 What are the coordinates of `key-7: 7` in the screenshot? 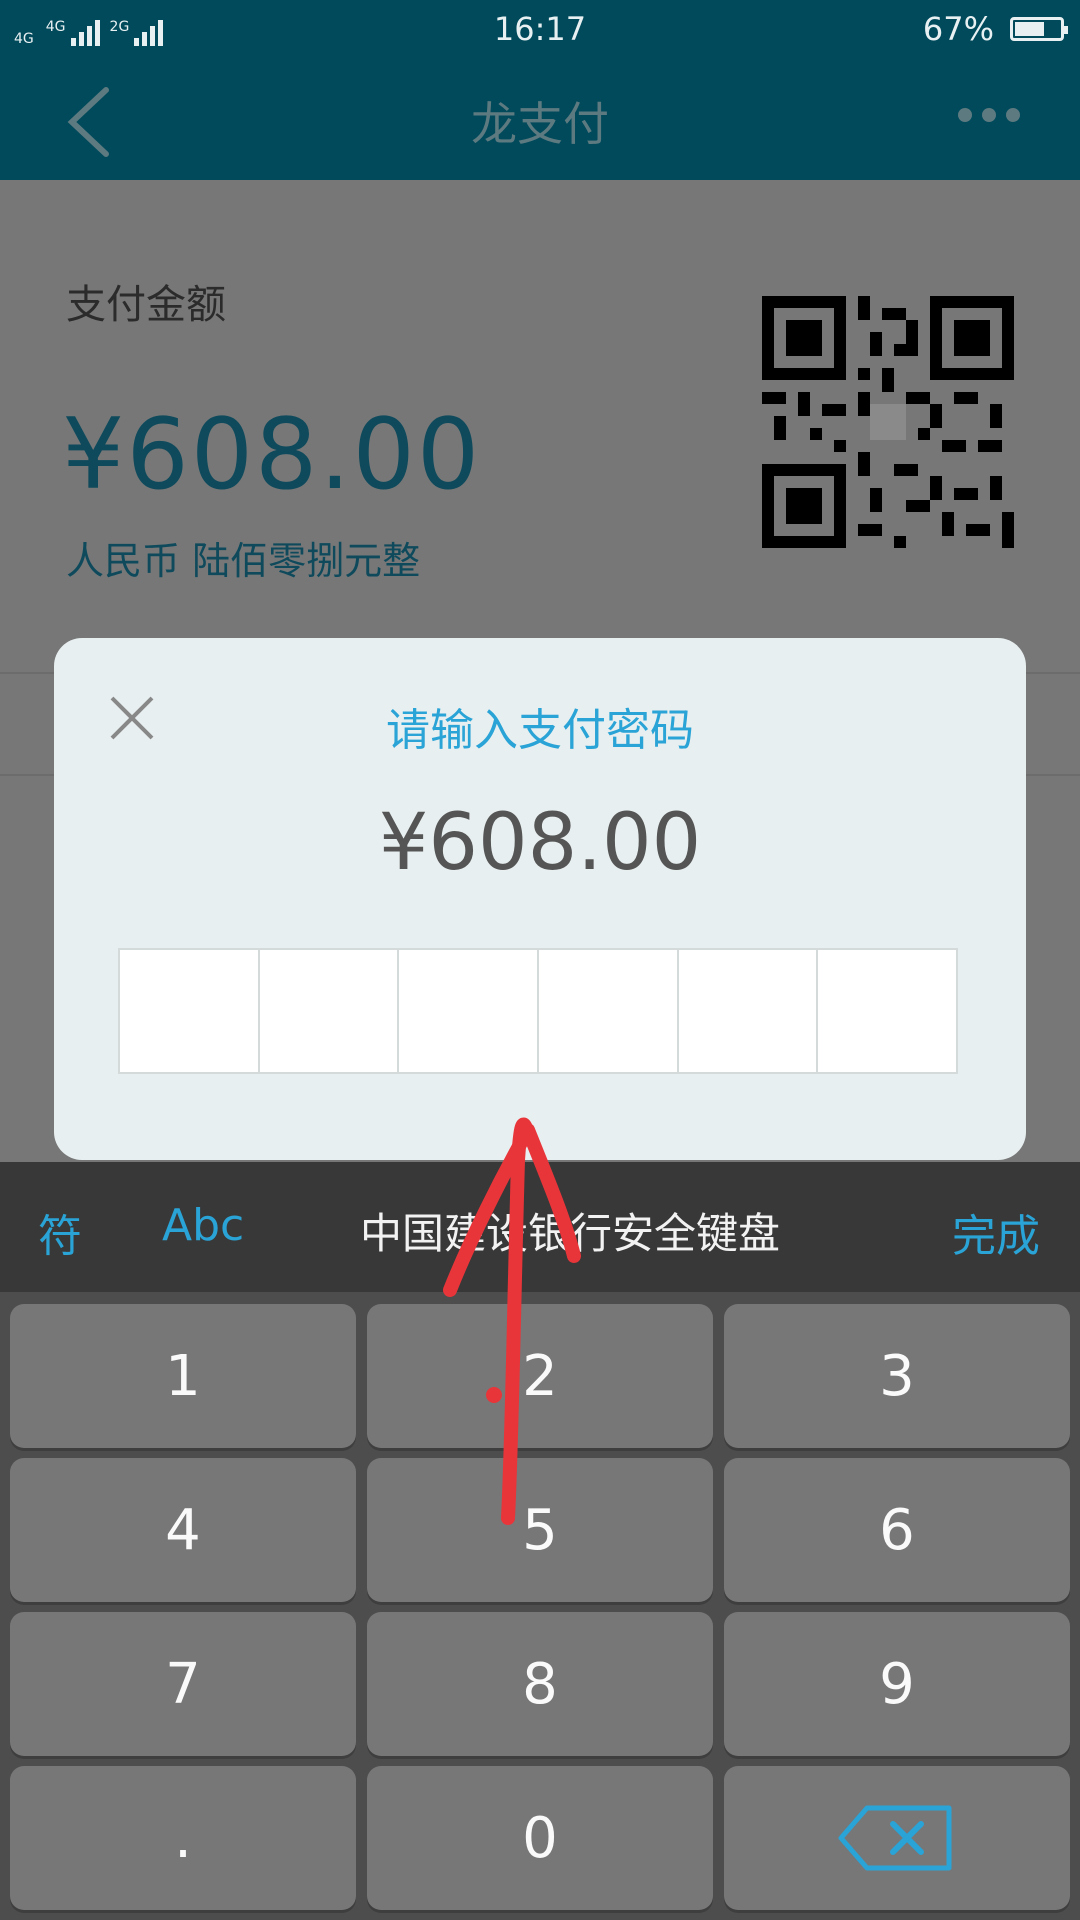 It's located at (183, 1684).